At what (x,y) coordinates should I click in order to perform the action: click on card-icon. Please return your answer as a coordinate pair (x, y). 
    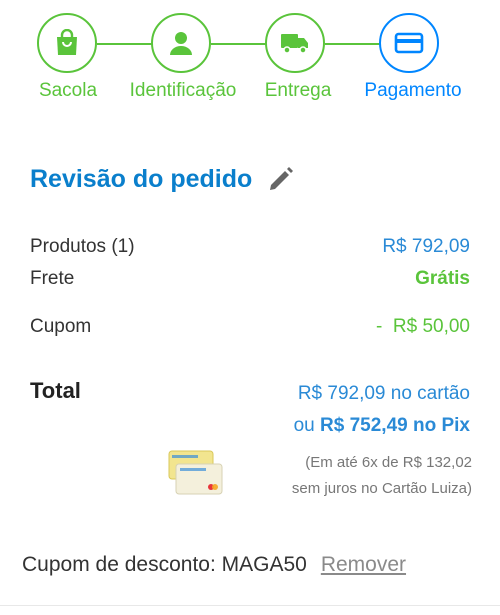
    Looking at the image, I should click on (409, 43).